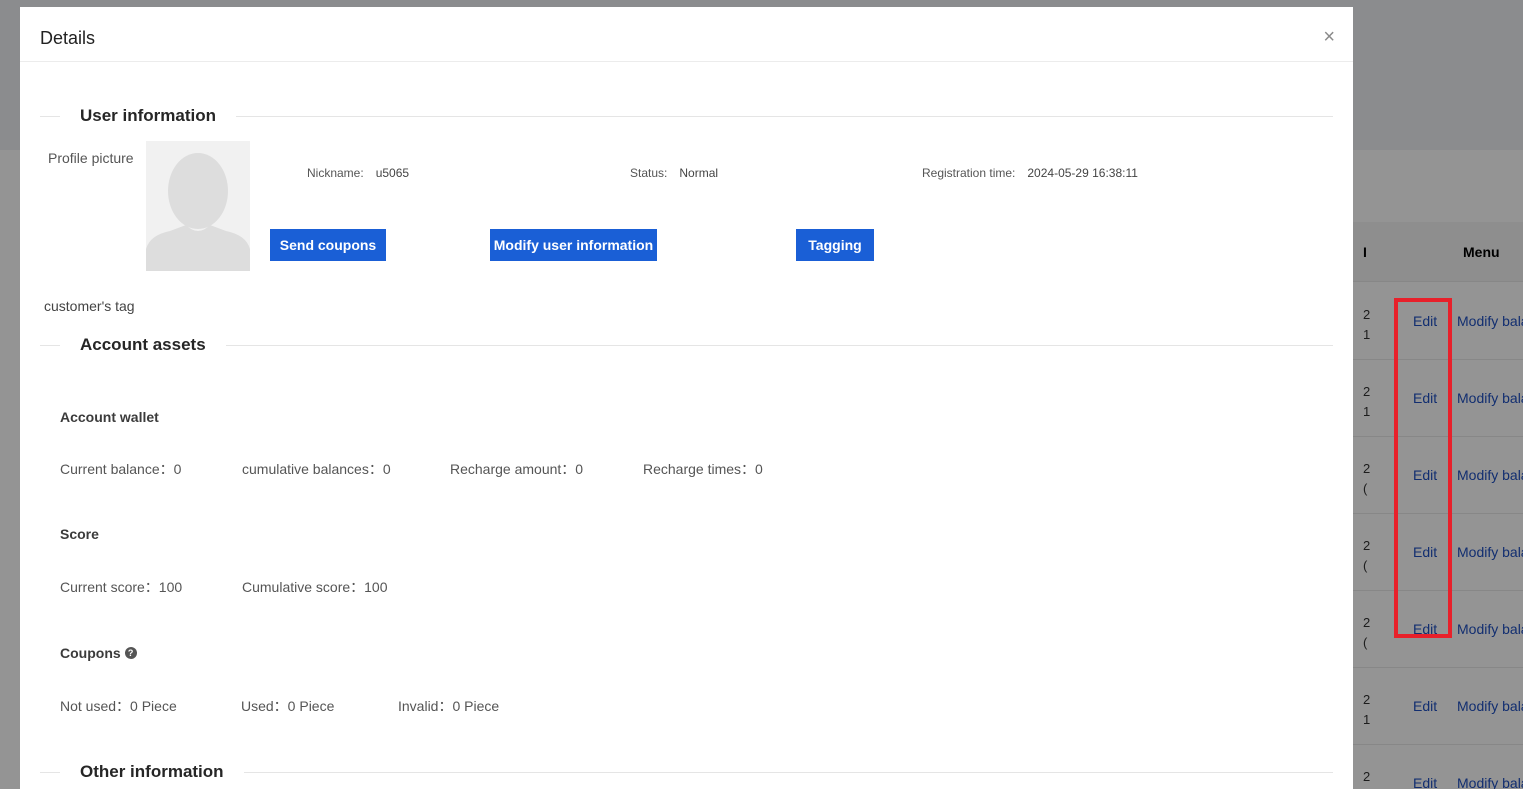 The image size is (1523, 789). I want to click on cumulative-score: Cumulative score：100, so click(315, 587).